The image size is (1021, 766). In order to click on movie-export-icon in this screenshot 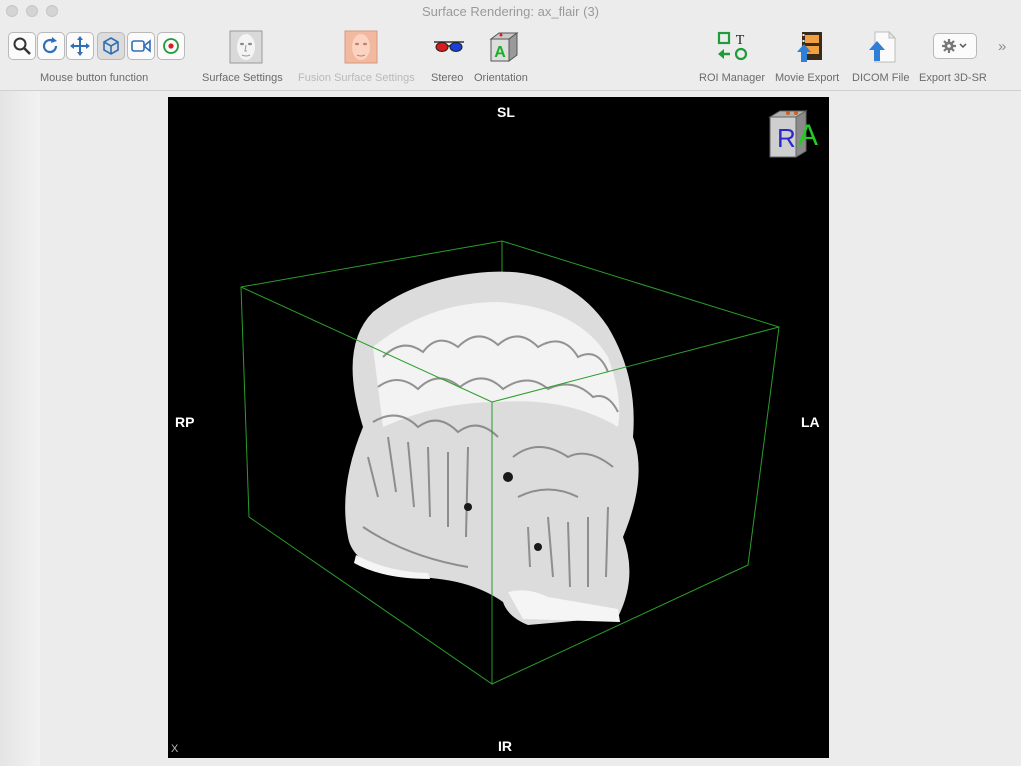, I will do `click(809, 47)`.